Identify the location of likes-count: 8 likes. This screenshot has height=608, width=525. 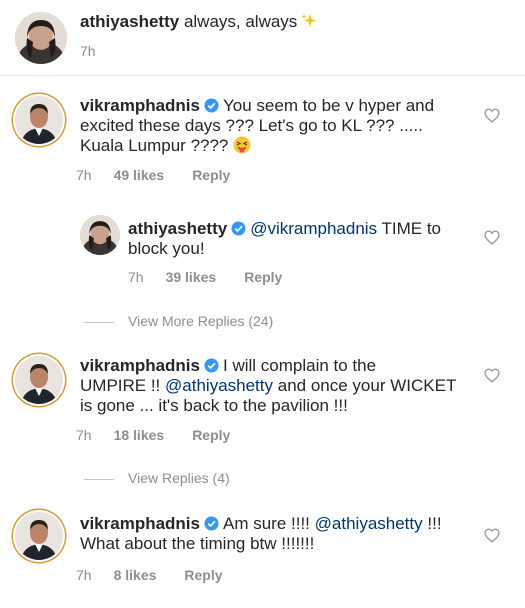
(135, 575).